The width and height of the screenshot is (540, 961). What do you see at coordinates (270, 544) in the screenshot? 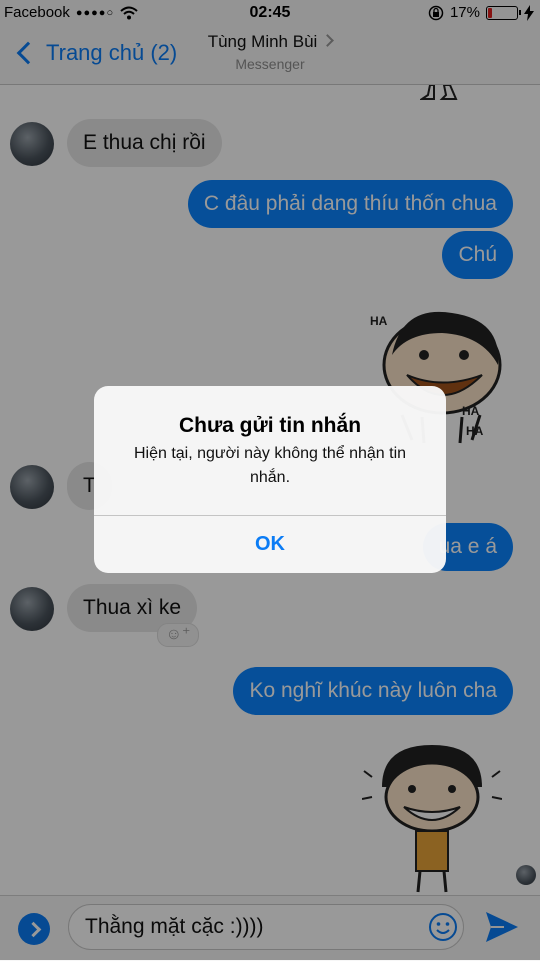
I see `ok-button: OK` at bounding box center [270, 544].